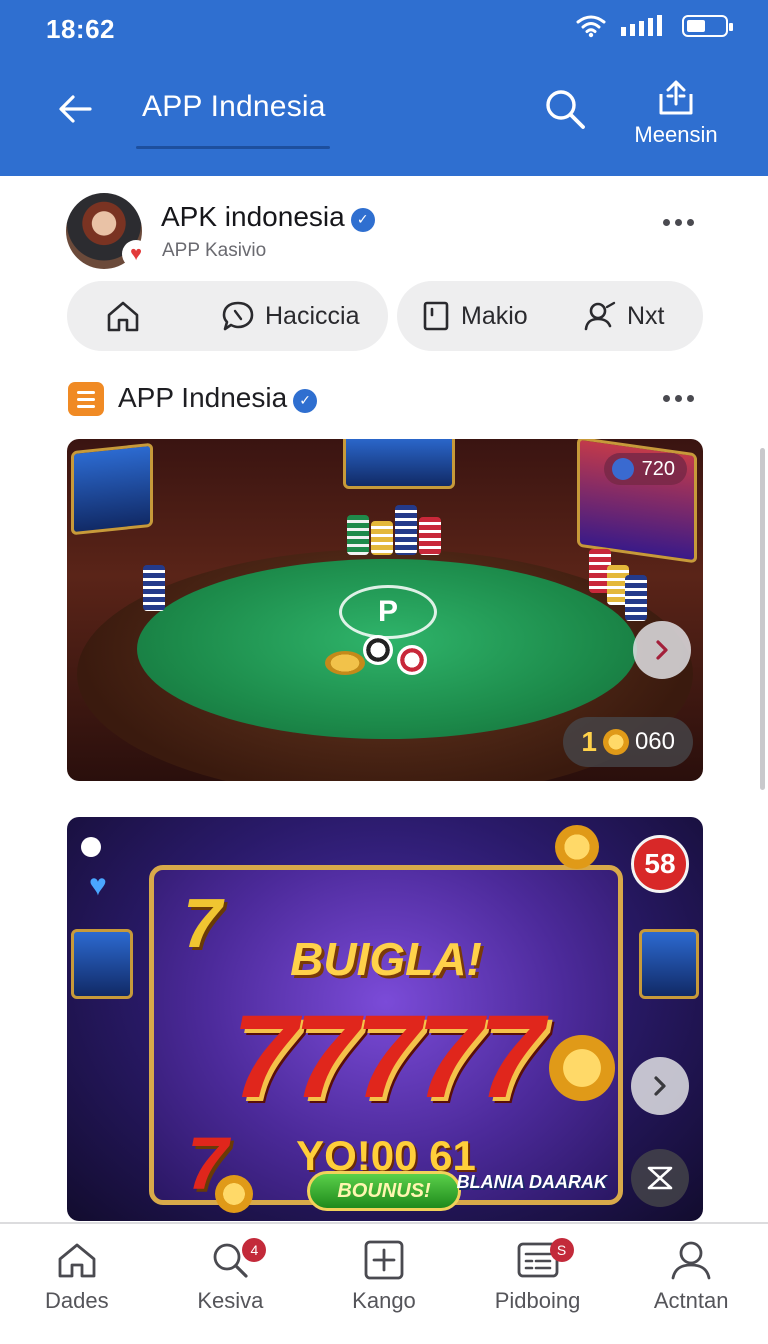 Image resolution: width=768 pixels, height=1344 pixels. I want to click on wifi-icon, so click(591, 26).